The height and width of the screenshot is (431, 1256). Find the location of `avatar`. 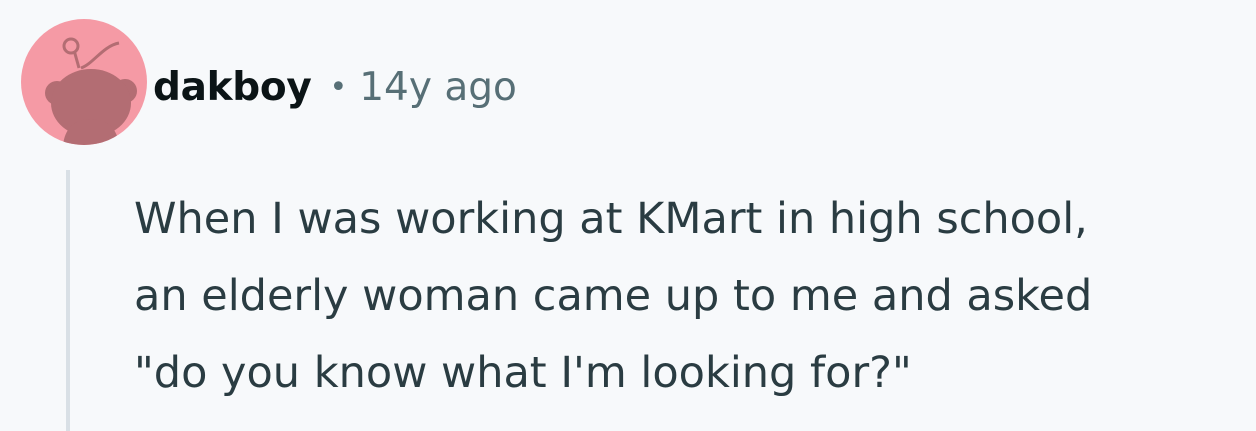

avatar is located at coordinates (84, 82).